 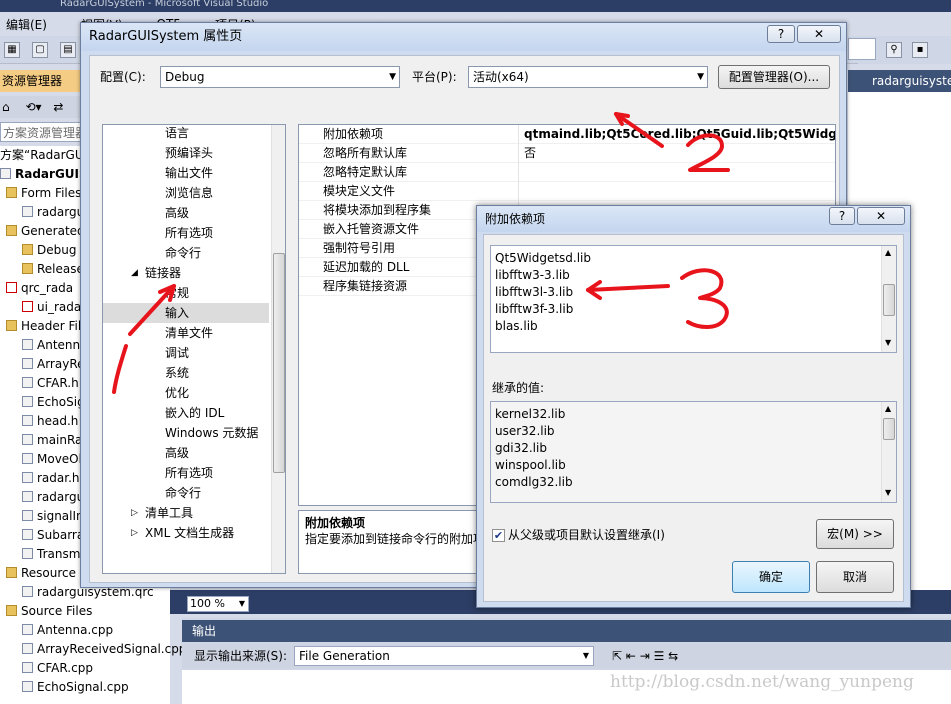 What do you see at coordinates (588, 77) in the screenshot?
I see `platform-select: 活动(x64) ▼` at bounding box center [588, 77].